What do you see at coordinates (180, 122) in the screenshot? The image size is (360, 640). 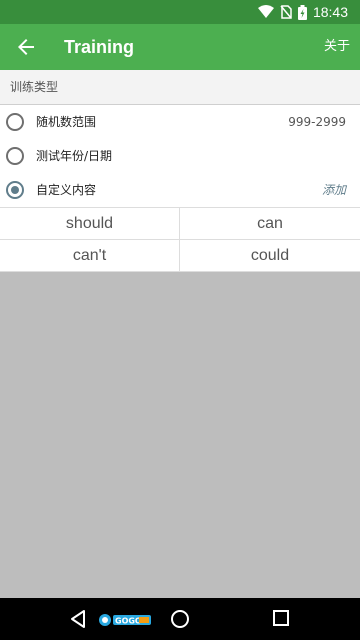 I see `option-random-range: 随机数范围 999-2999` at bounding box center [180, 122].